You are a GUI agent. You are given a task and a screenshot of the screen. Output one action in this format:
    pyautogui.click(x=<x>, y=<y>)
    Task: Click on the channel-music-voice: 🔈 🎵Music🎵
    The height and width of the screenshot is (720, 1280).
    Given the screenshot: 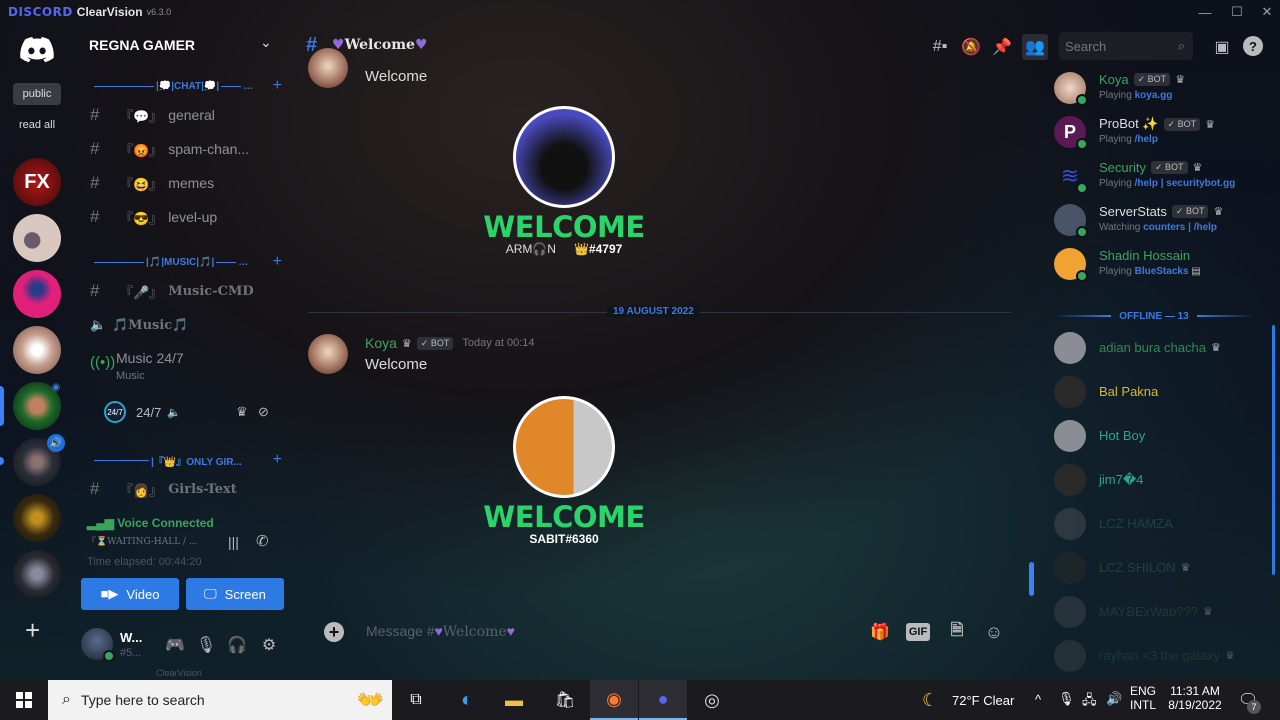 What is the action you would take?
    pyautogui.click(x=188, y=325)
    